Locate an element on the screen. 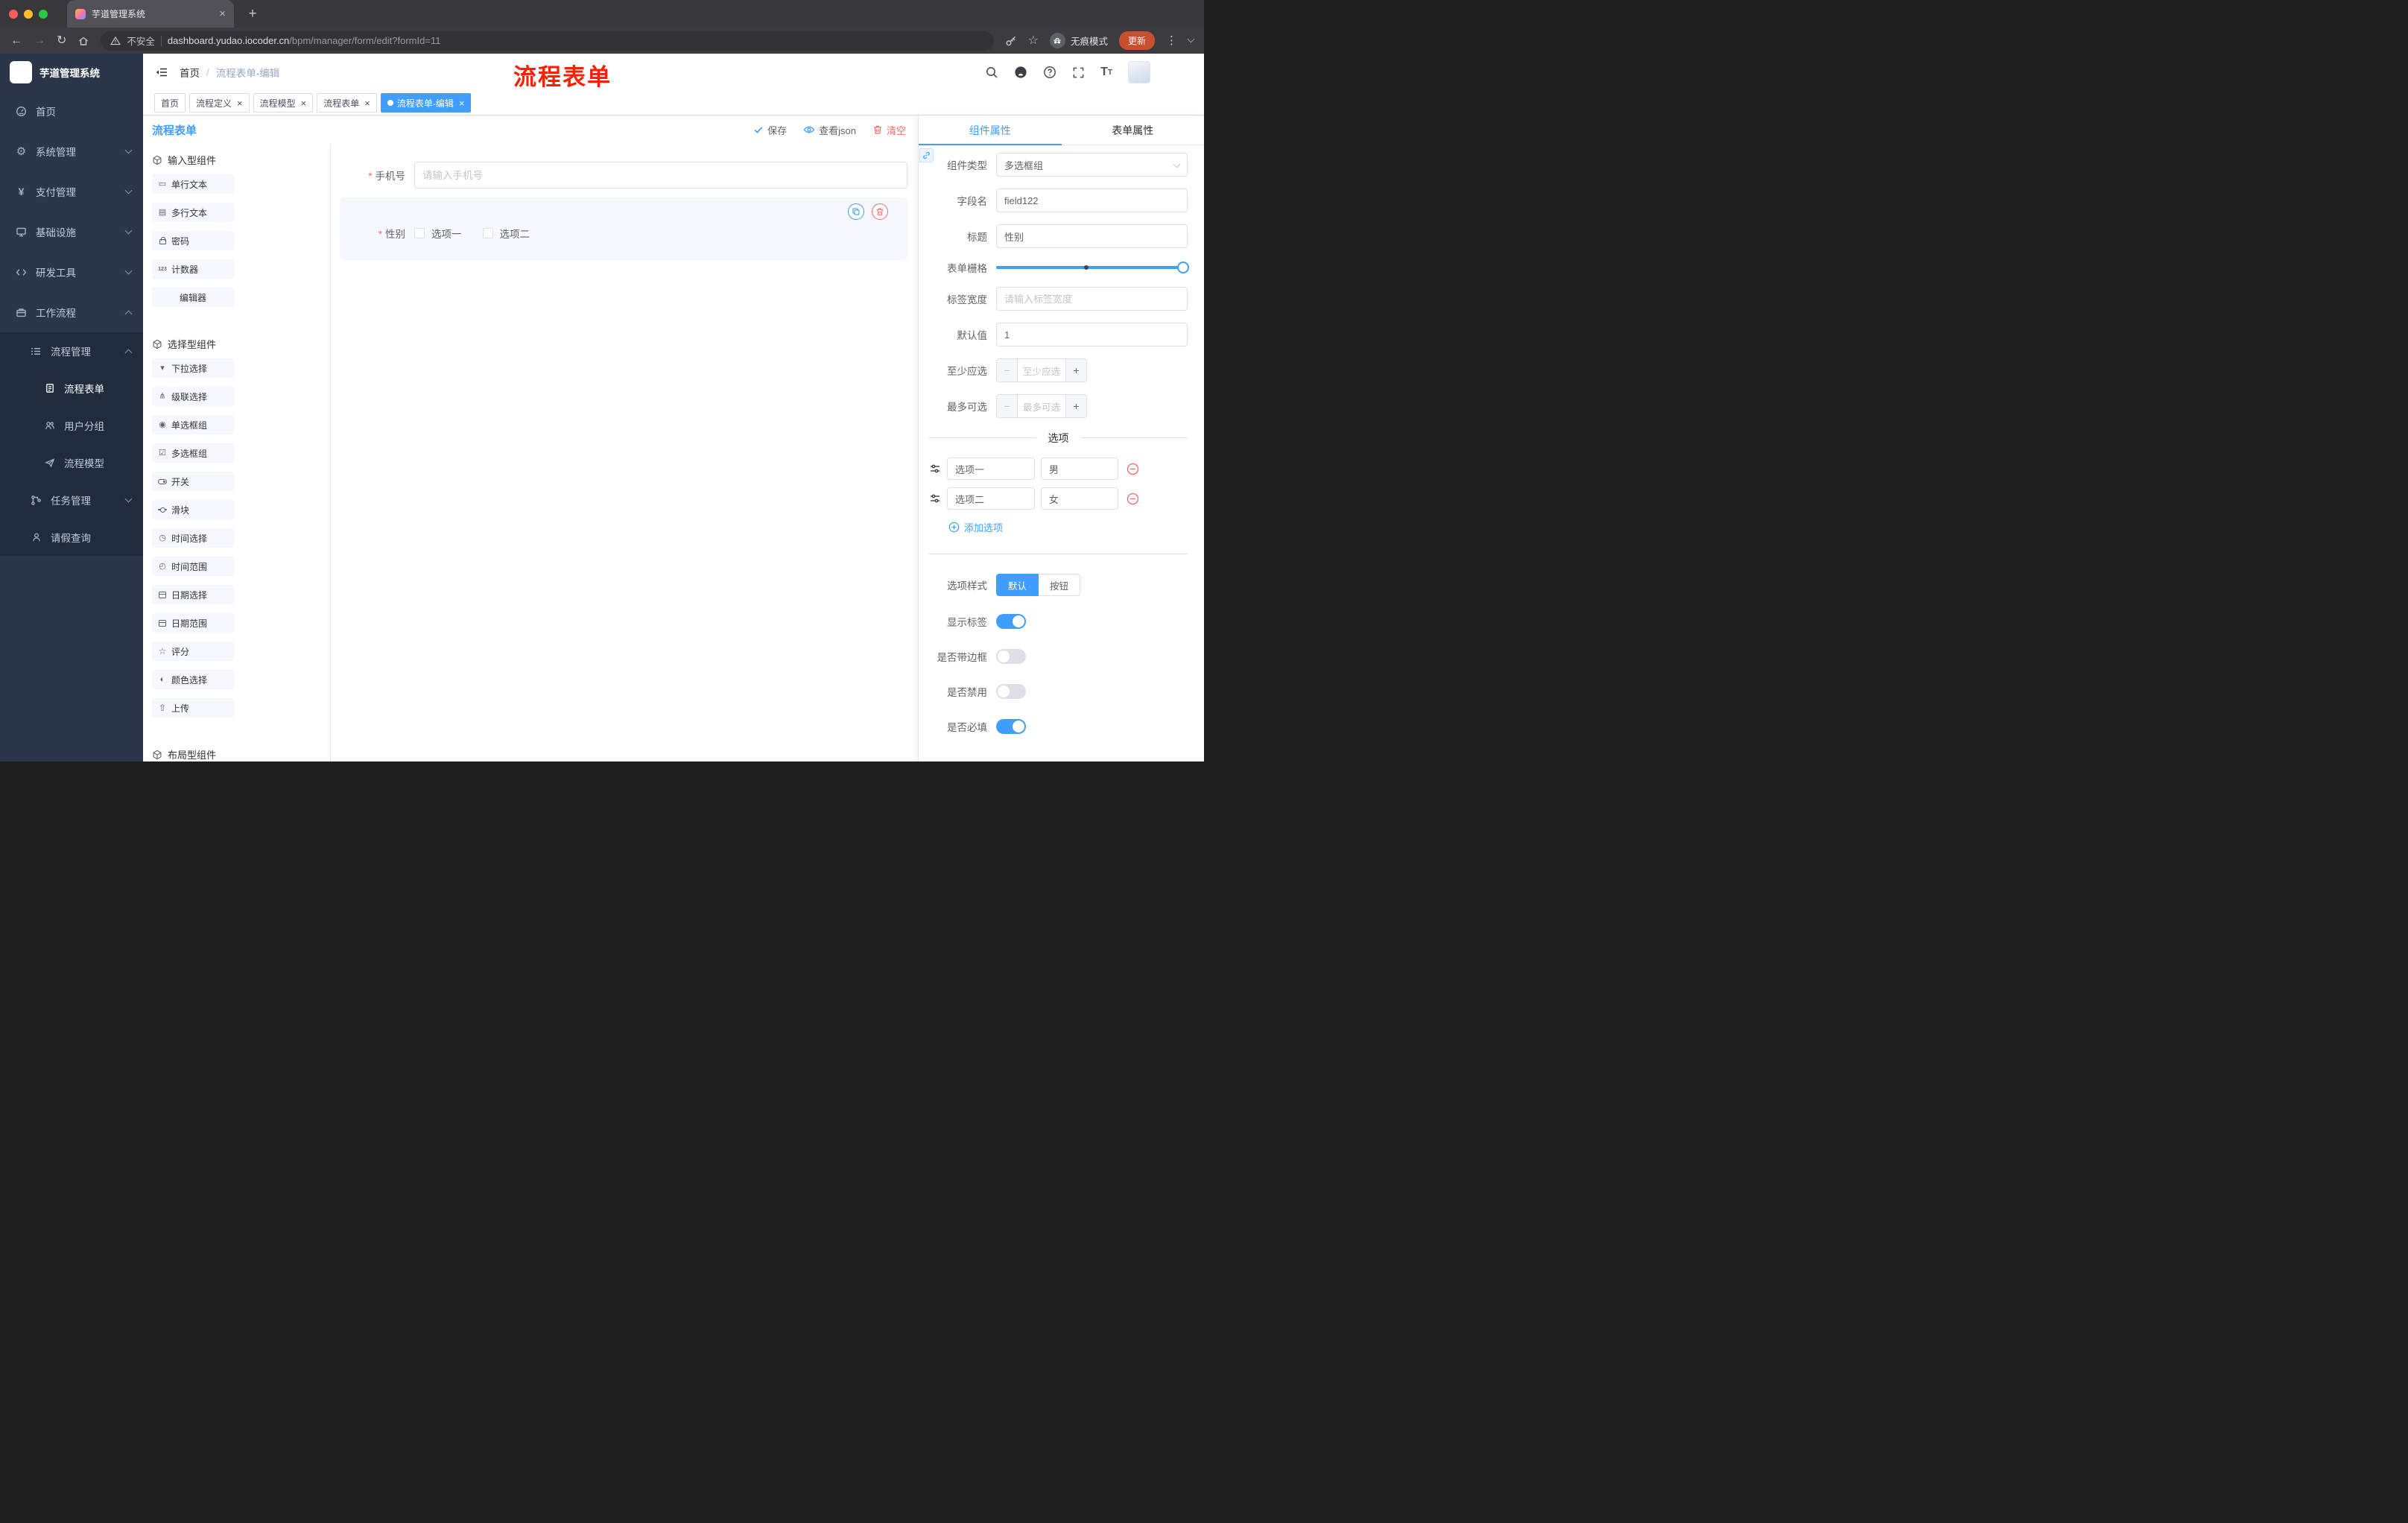  tag-process-model: 流程模型 is located at coordinates (283, 103).